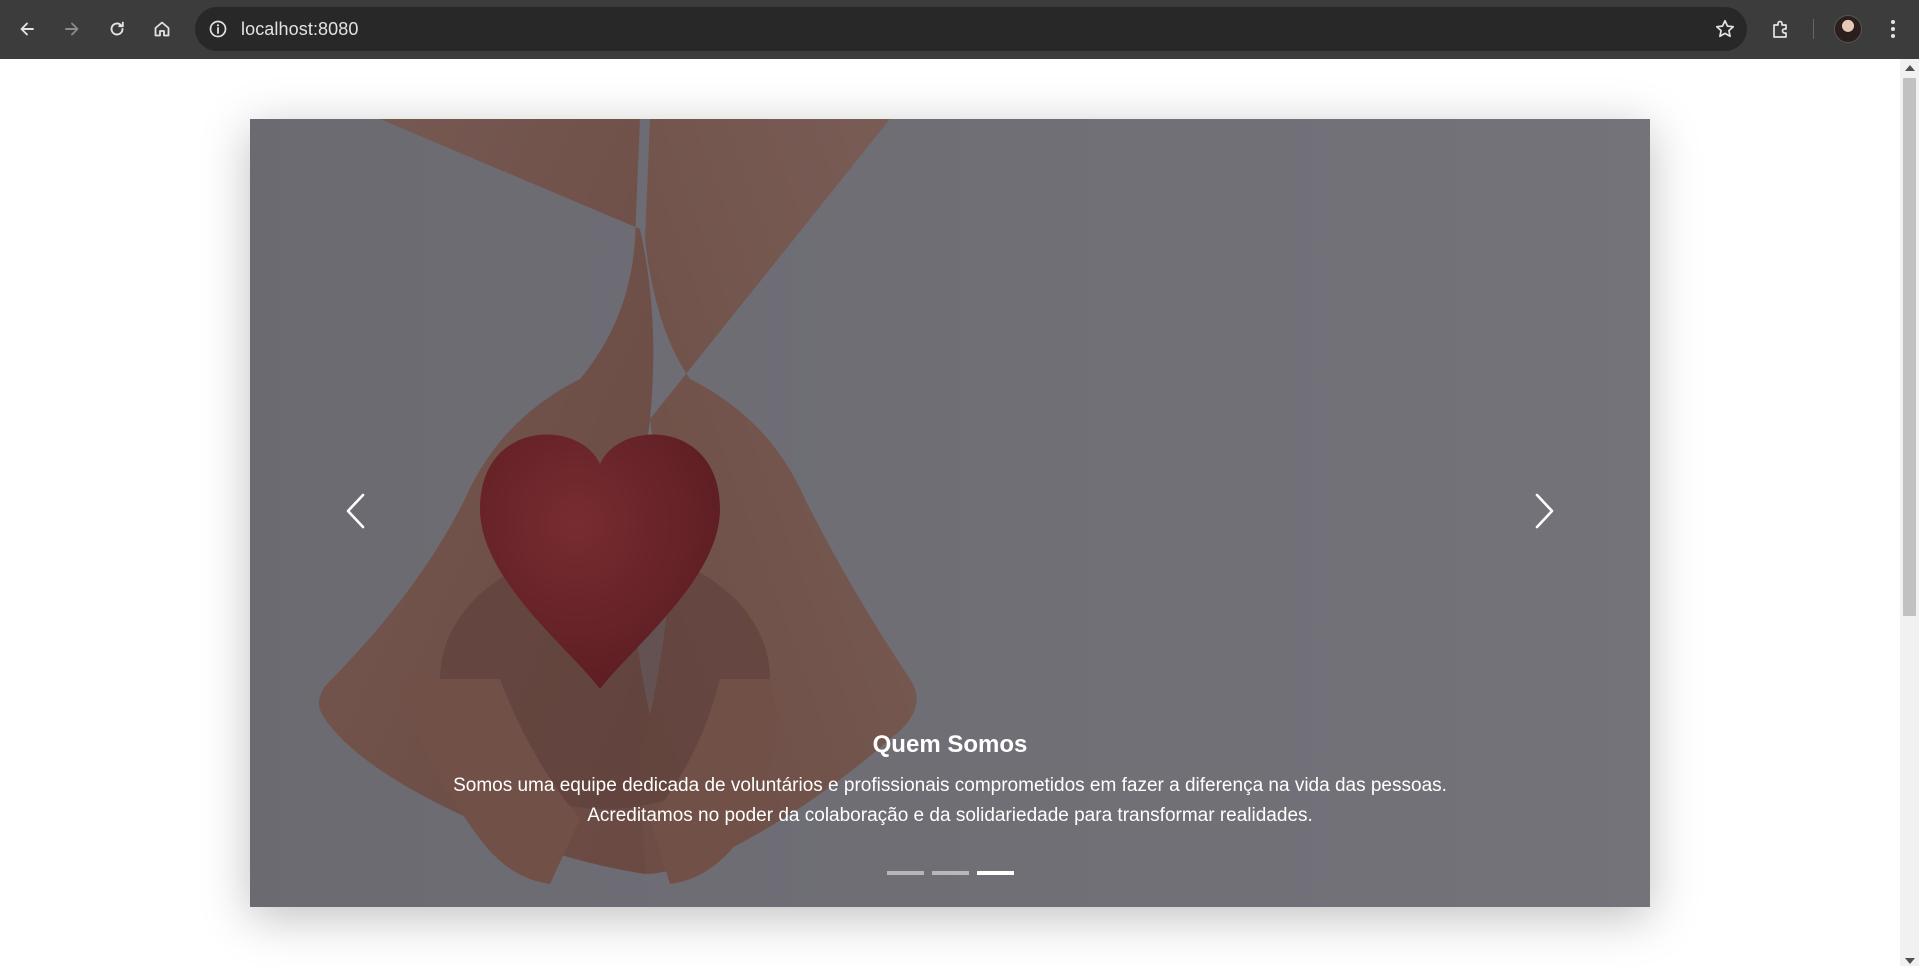 Image resolution: width=1919 pixels, height=966 pixels. Describe the element at coordinates (1813, 29) in the screenshot. I see `toolbar-separator` at that location.